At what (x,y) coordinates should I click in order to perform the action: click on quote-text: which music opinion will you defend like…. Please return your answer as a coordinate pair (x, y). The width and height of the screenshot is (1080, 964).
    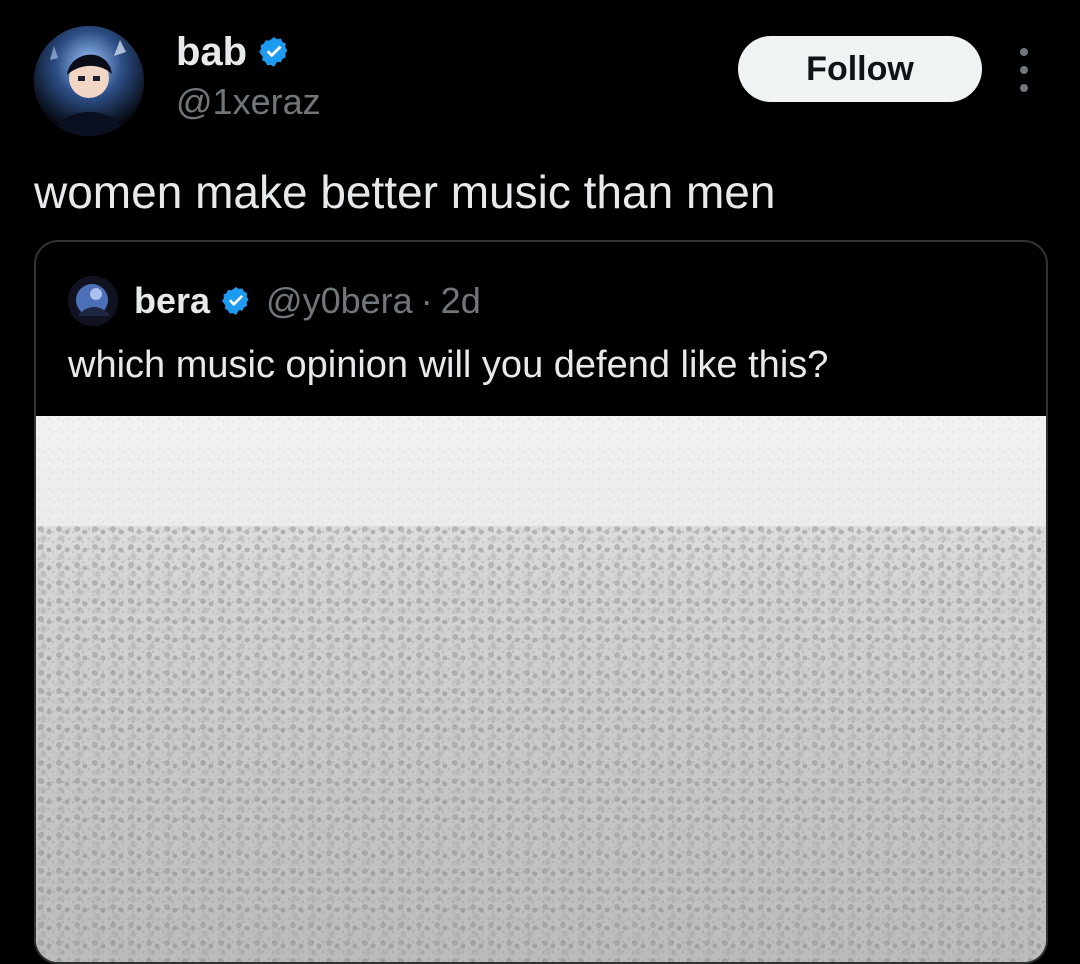
    Looking at the image, I should click on (448, 365).